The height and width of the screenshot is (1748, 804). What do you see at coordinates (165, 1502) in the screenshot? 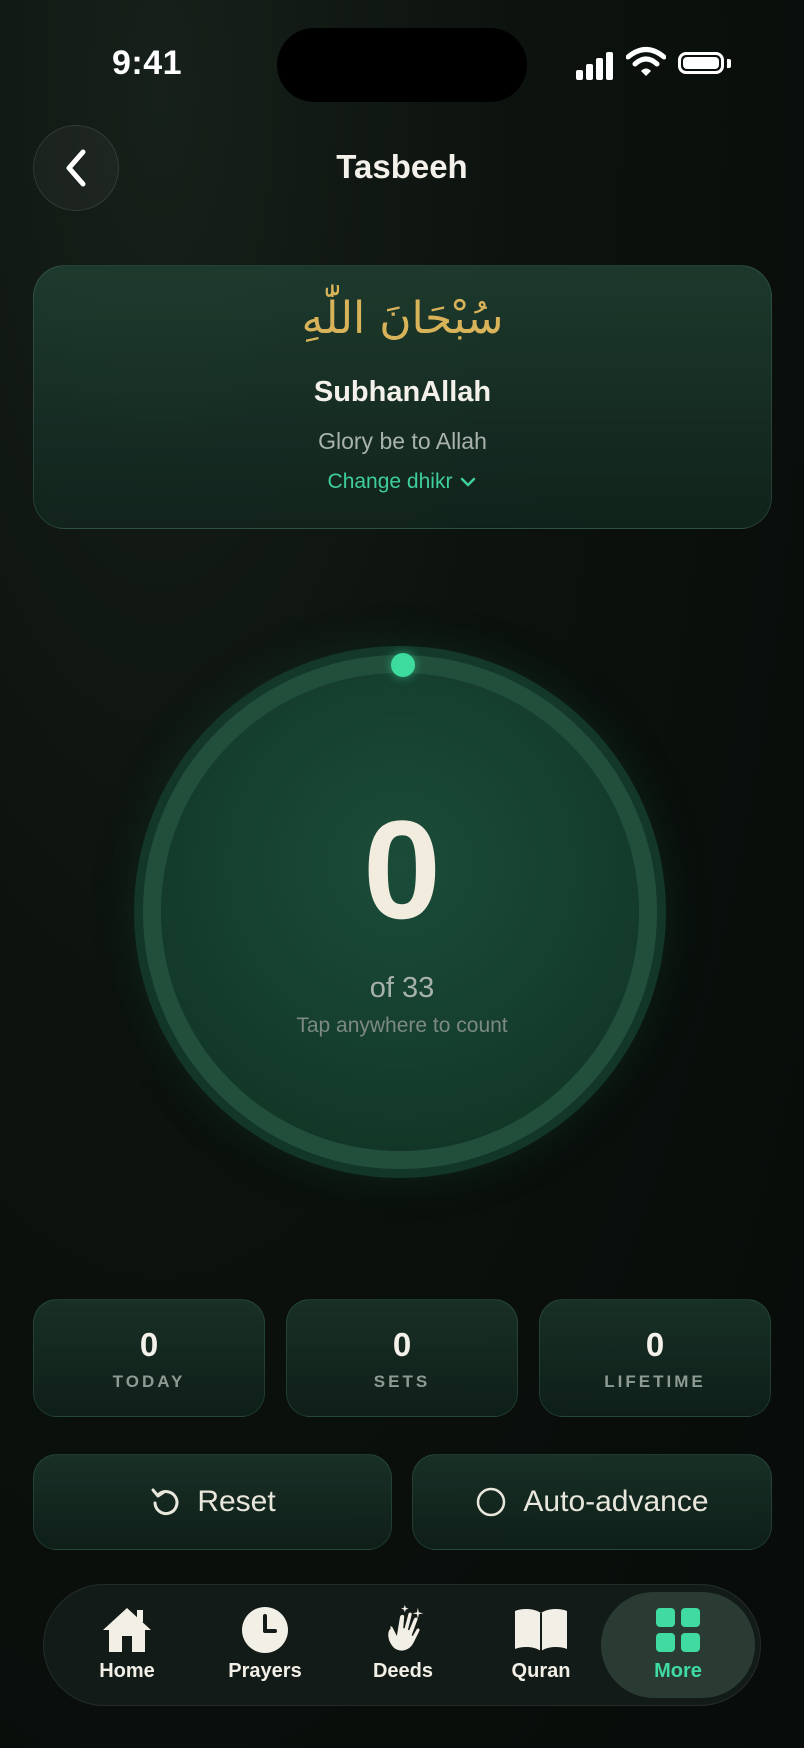
I see `reset-icon` at bounding box center [165, 1502].